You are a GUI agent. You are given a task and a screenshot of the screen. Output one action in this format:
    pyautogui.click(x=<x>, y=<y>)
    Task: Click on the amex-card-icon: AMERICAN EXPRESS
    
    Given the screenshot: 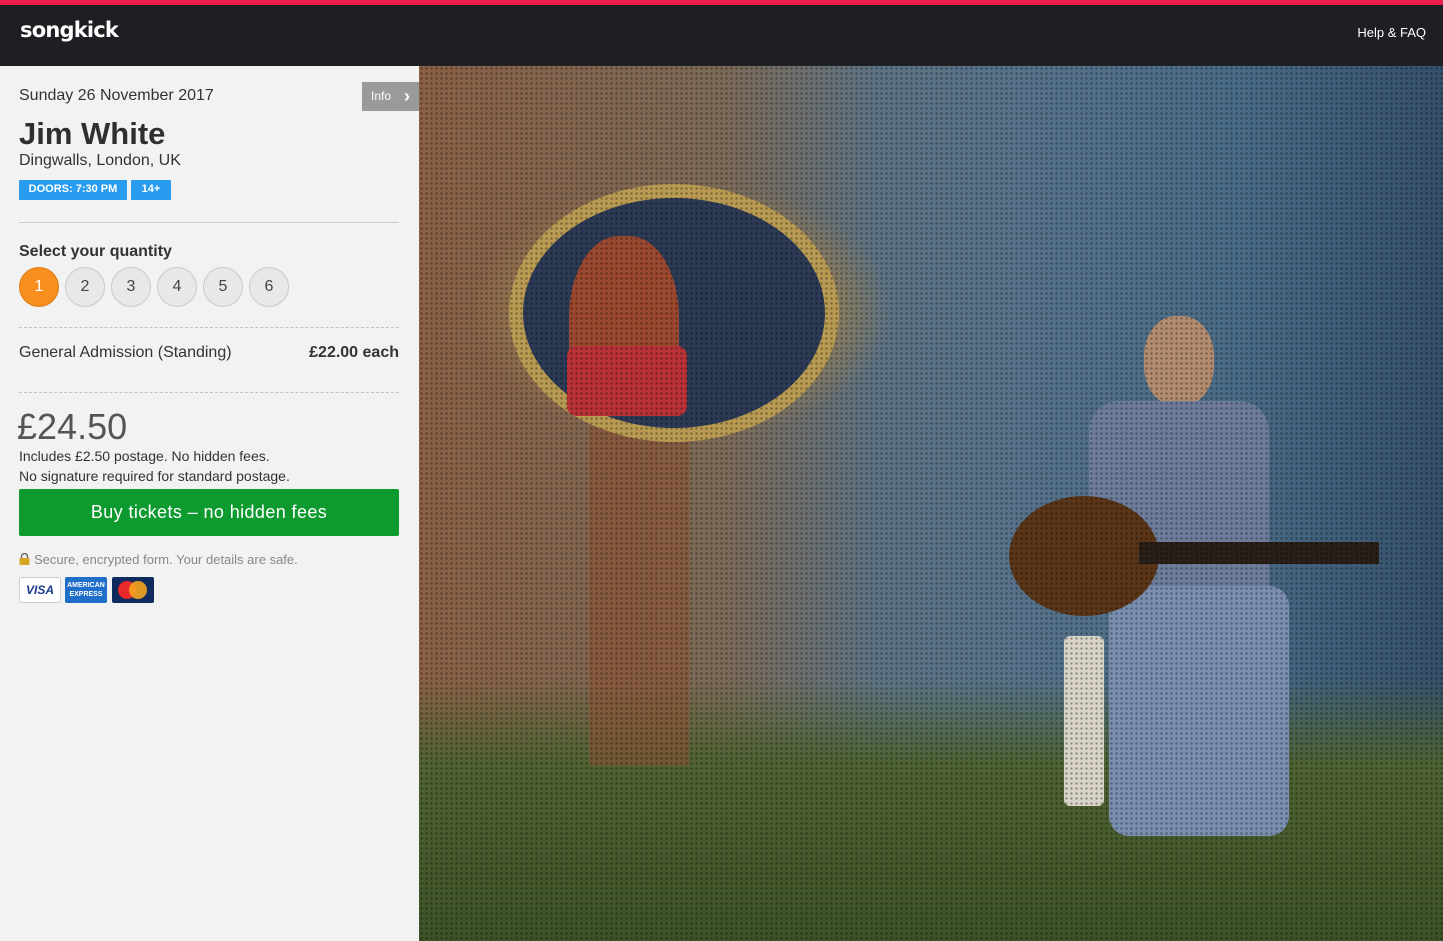 What is the action you would take?
    pyautogui.click(x=86, y=590)
    